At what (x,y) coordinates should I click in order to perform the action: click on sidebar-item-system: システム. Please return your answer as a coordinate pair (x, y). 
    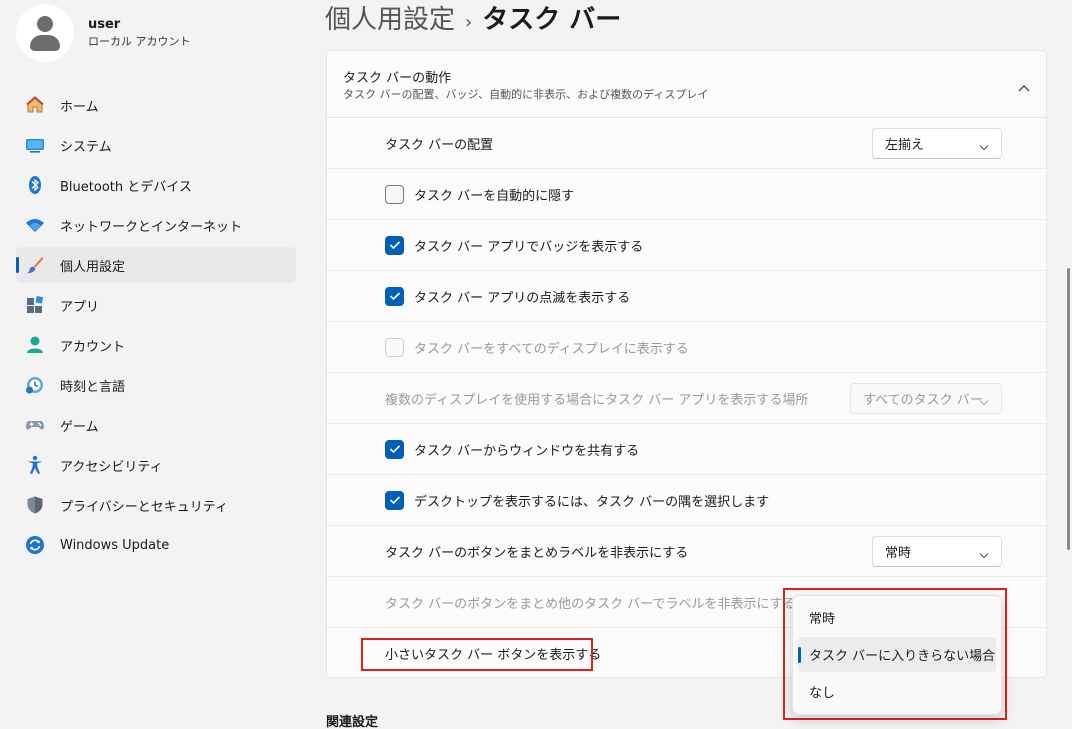
    Looking at the image, I should click on (156, 145).